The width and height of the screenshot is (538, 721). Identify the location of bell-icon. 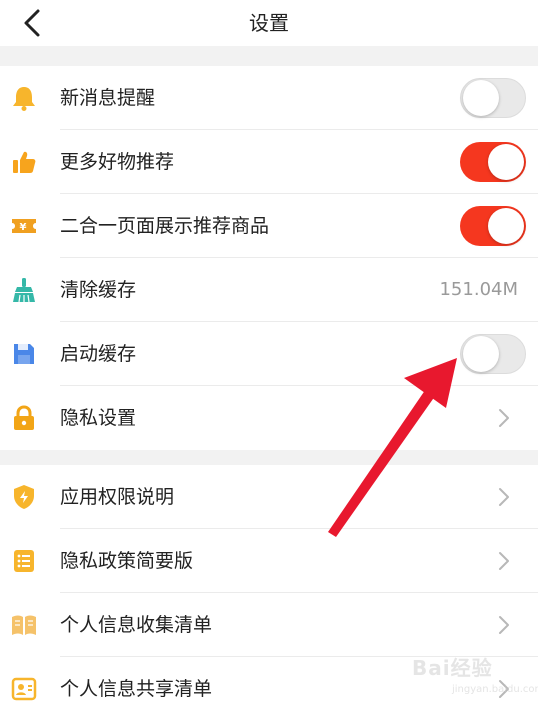
(24, 99).